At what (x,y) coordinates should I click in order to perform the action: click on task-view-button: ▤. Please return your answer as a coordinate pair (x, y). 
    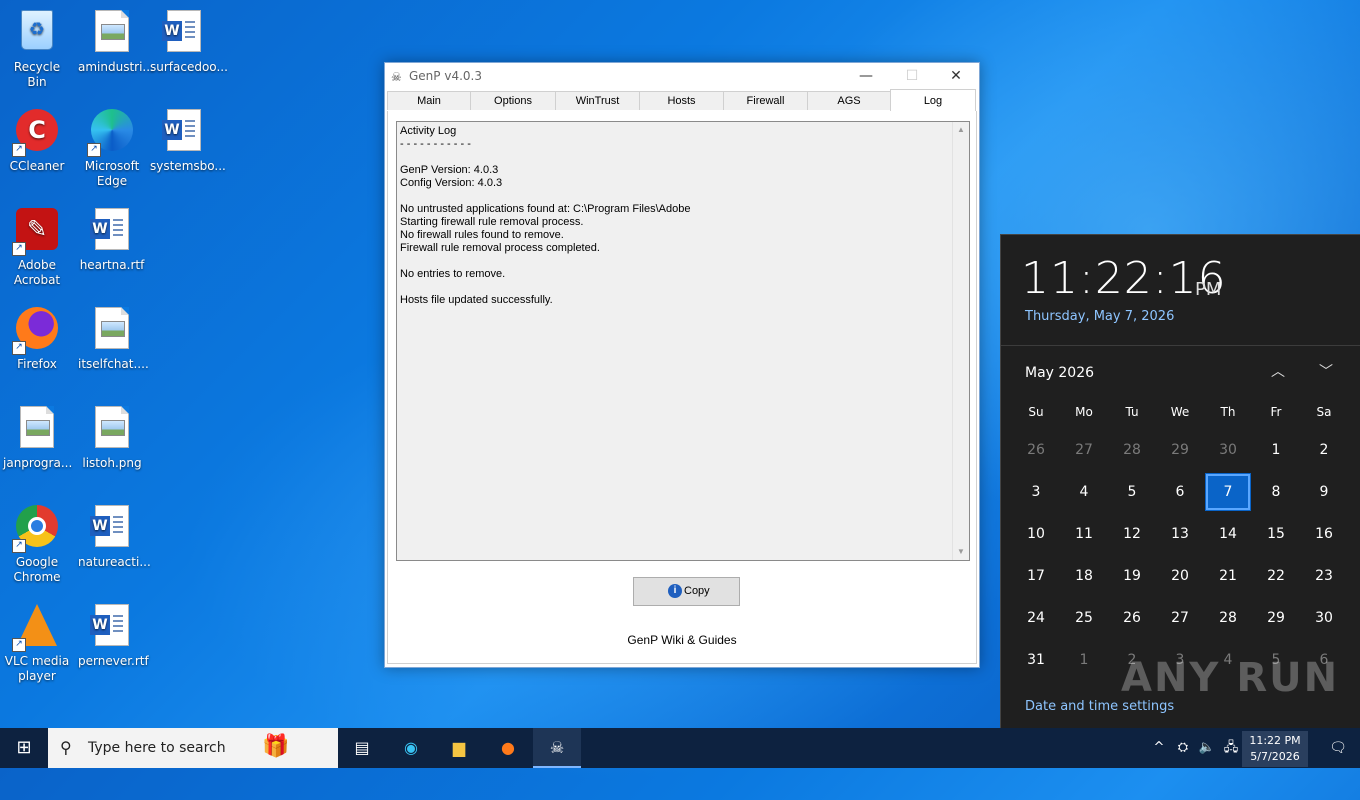
    Looking at the image, I should click on (362, 748).